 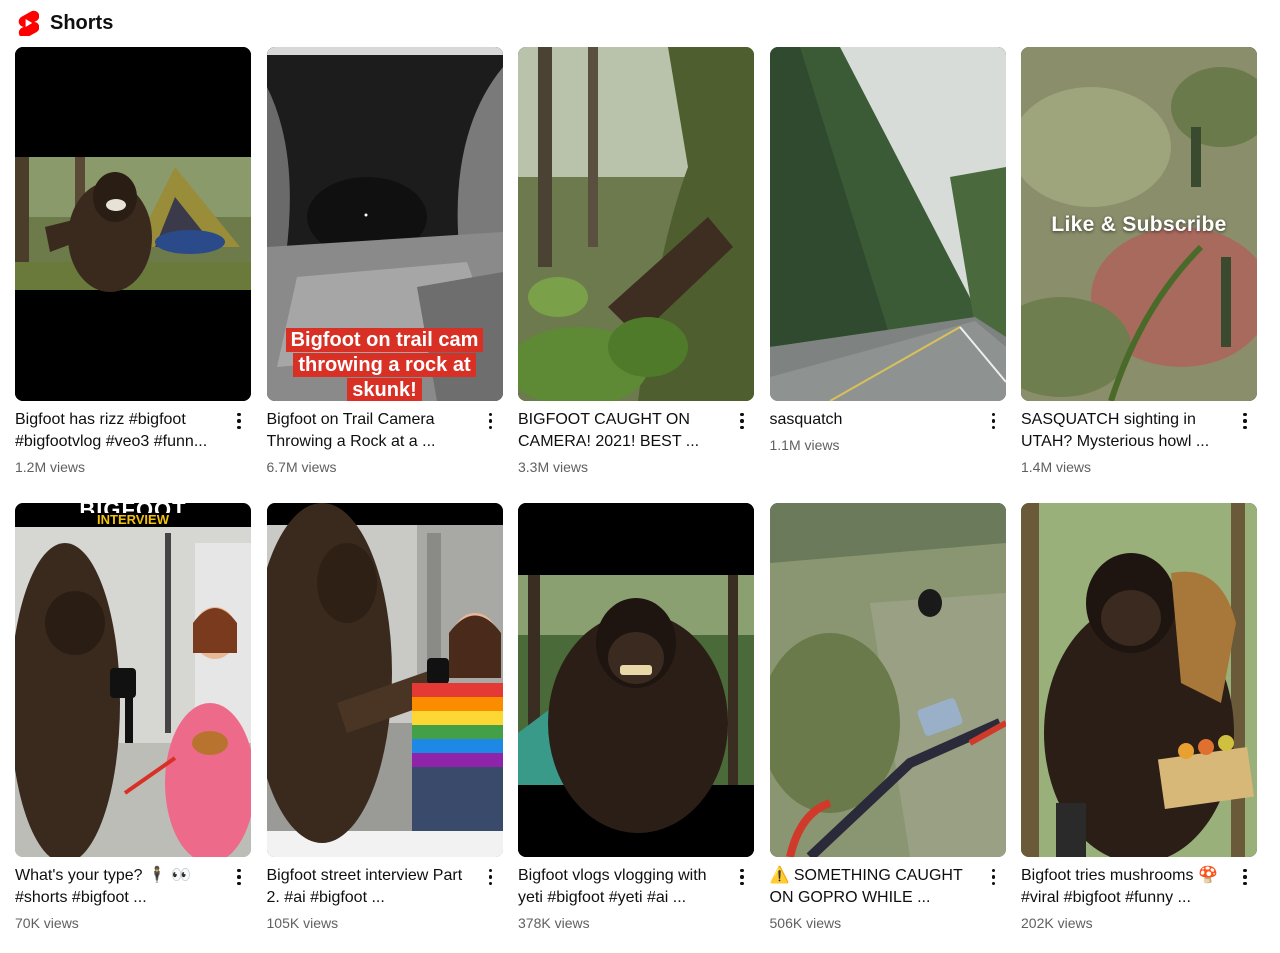 I want to click on short-views: 6.7M views, so click(x=301, y=467).